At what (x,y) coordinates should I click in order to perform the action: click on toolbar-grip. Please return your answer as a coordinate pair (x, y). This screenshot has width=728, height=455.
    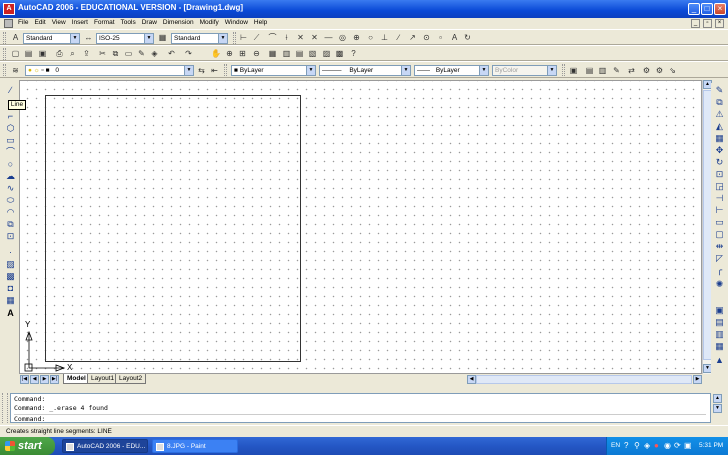
    Looking at the image, I should click on (225, 70).